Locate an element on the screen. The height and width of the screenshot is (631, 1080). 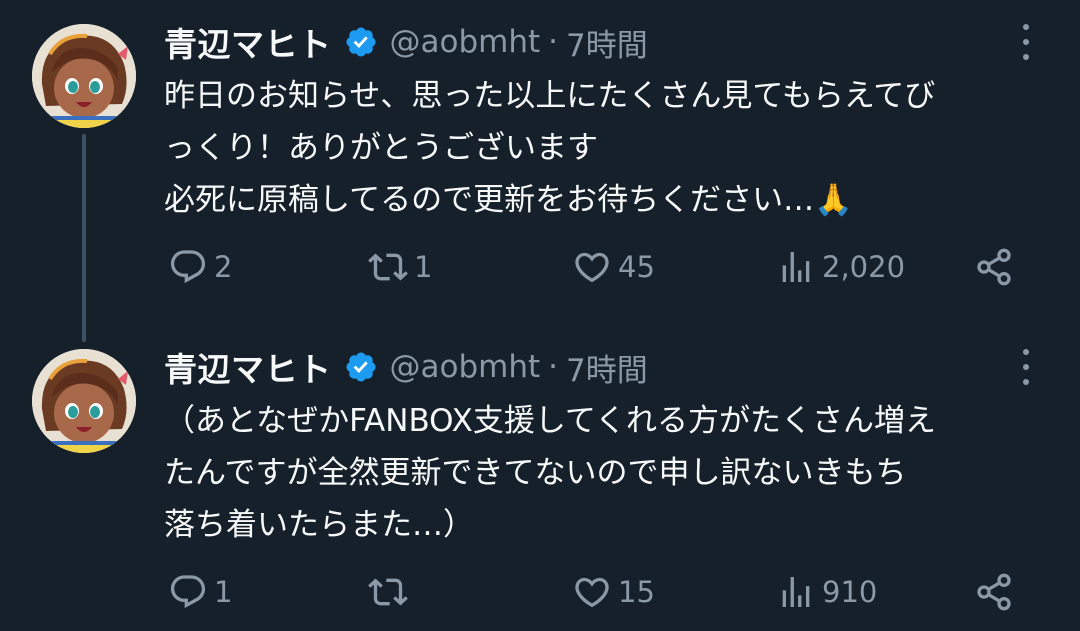
views-button: 2,020 is located at coordinates (840, 267).